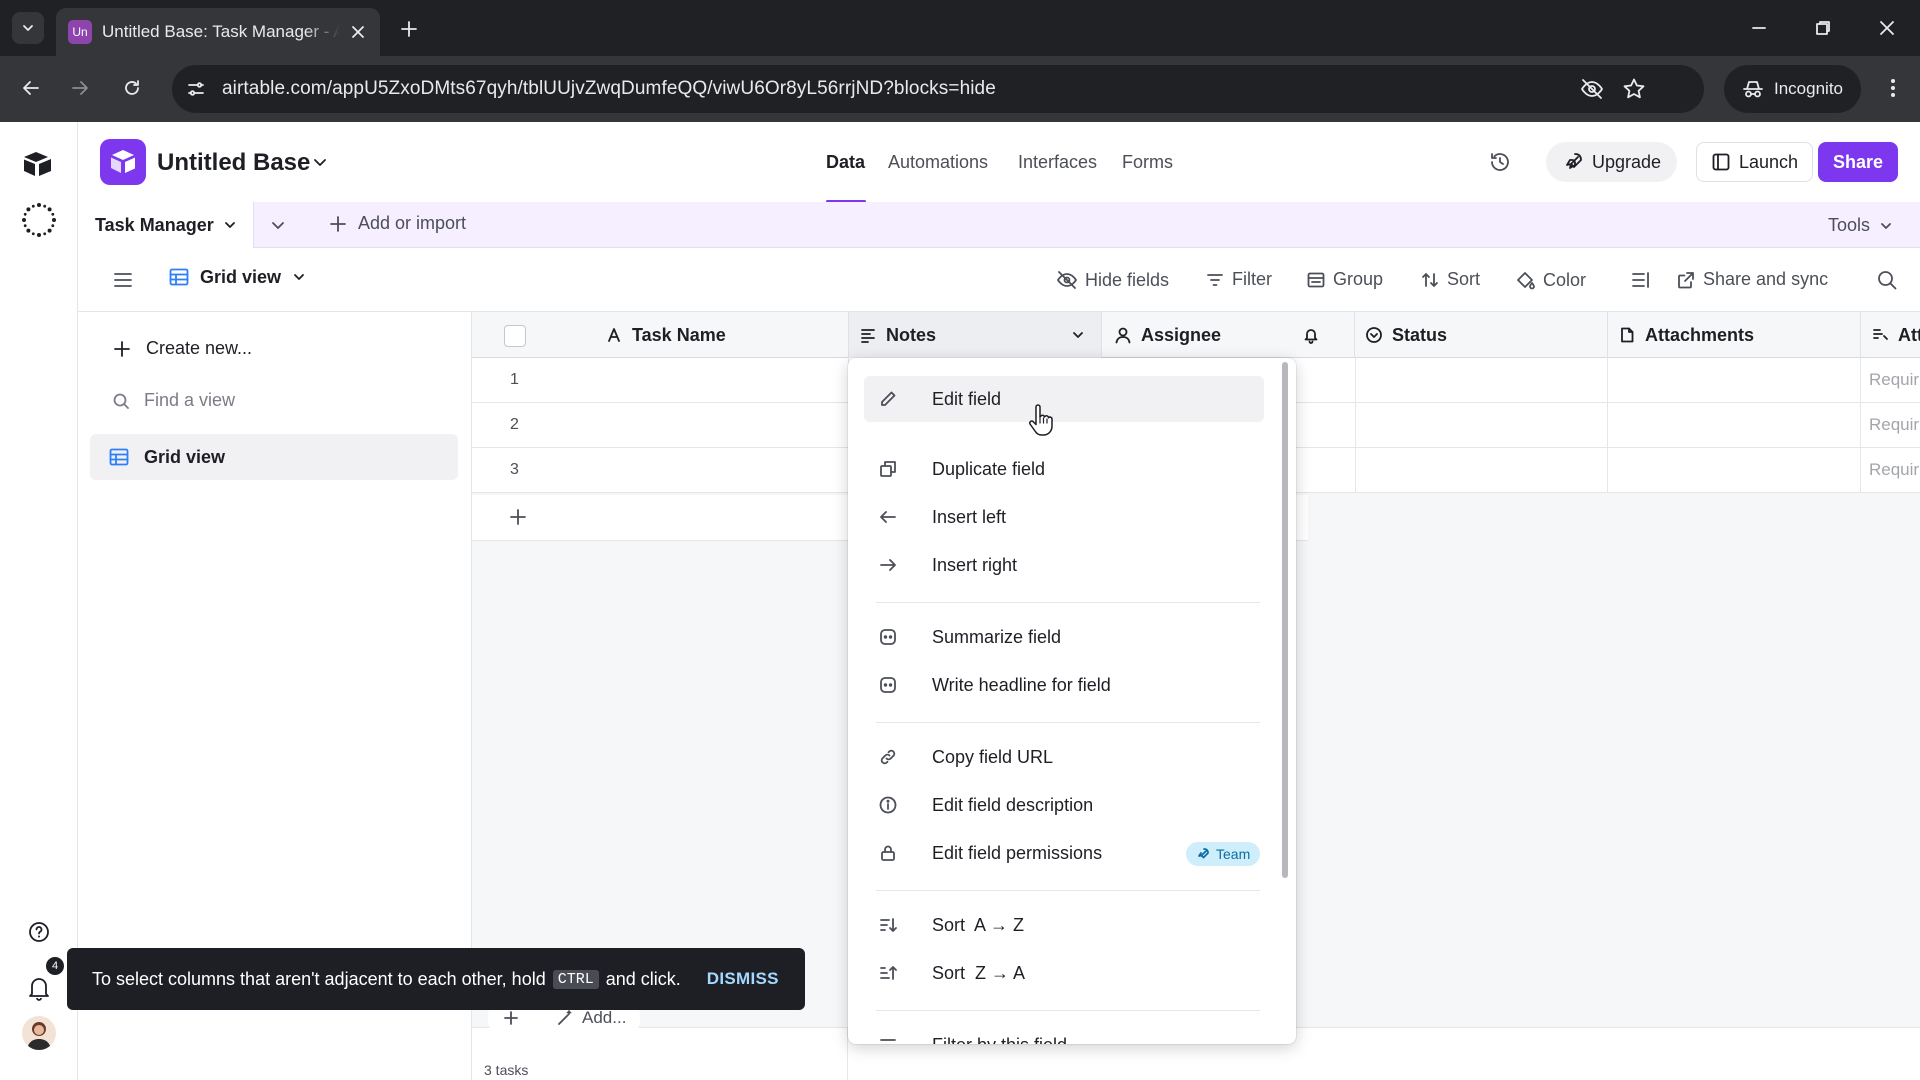  Describe the element at coordinates (278, 225) in the screenshot. I see `all-tables-chevron-icon` at that location.